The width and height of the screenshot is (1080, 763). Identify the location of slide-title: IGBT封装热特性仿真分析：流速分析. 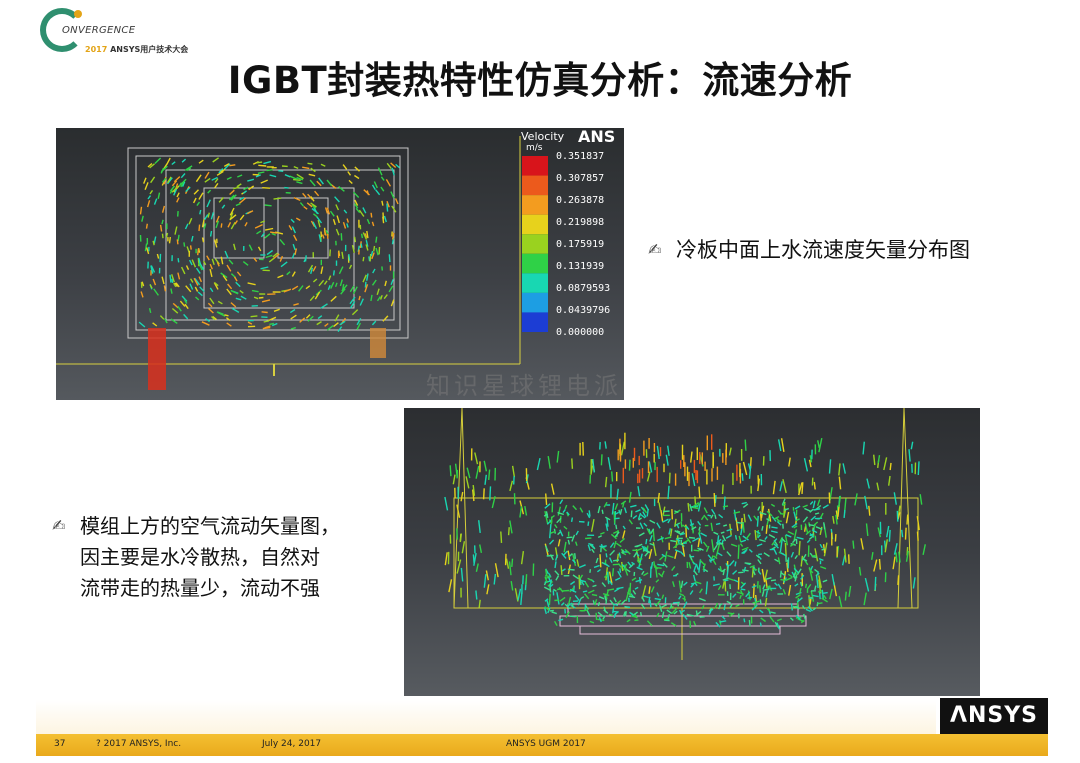
(540, 80).